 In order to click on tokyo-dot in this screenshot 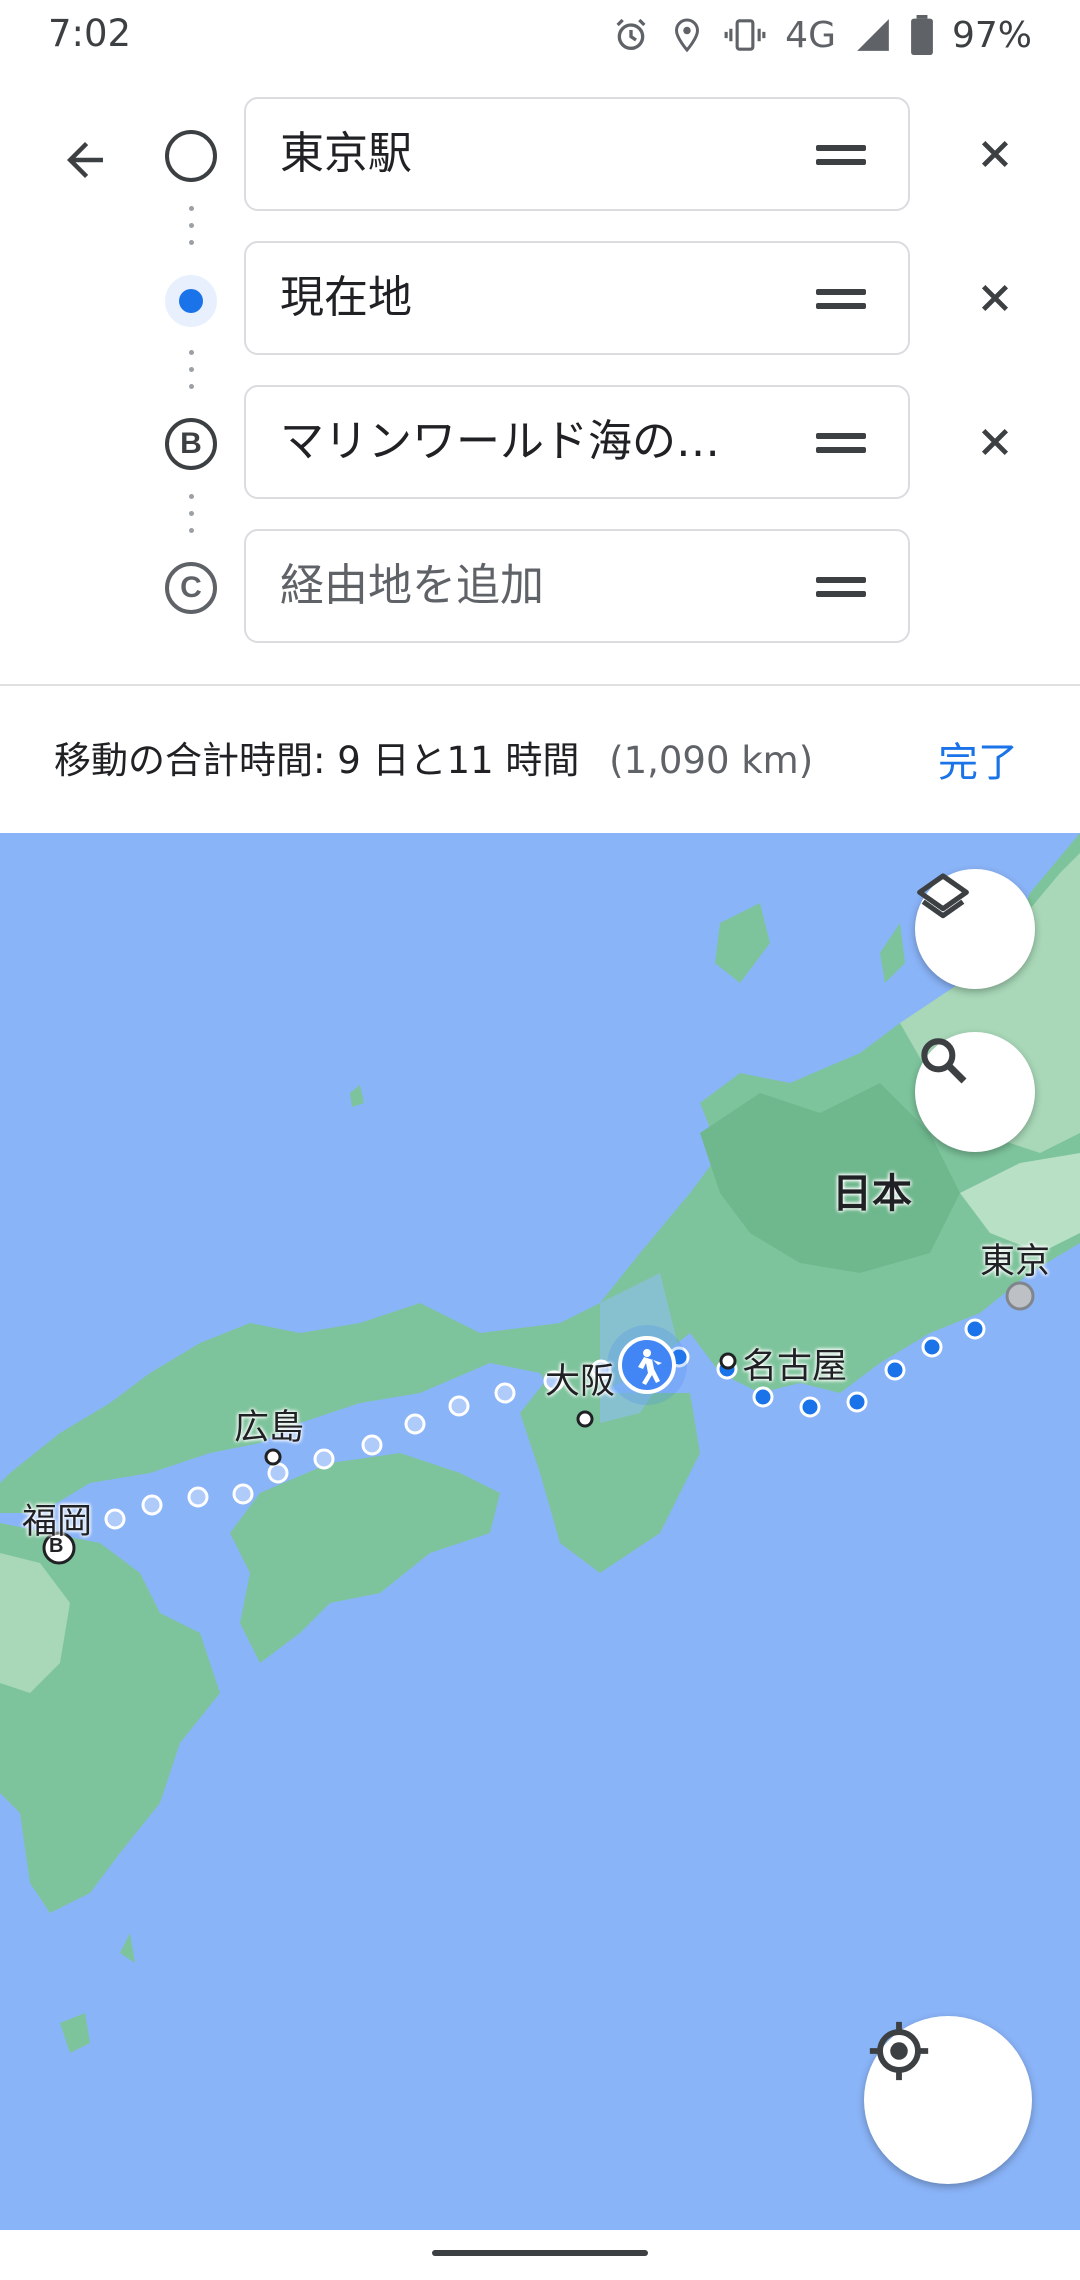, I will do `click(1020, 1296)`.